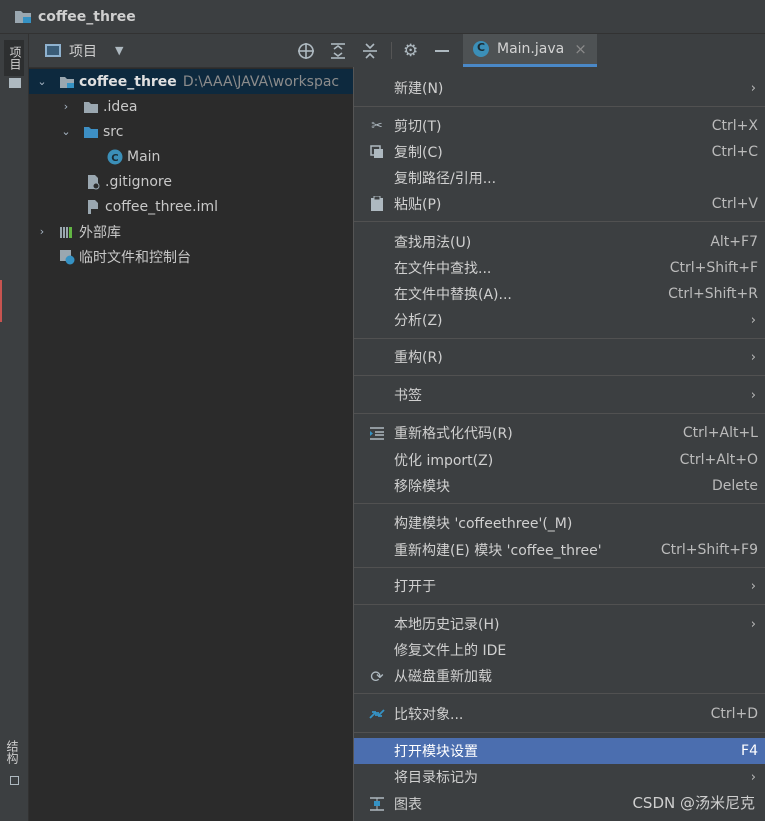 This screenshot has height=821, width=765. What do you see at coordinates (443, 677) in the screenshot?
I see `menu-label: 从磁盘重新加载` at bounding box center [443, 677].